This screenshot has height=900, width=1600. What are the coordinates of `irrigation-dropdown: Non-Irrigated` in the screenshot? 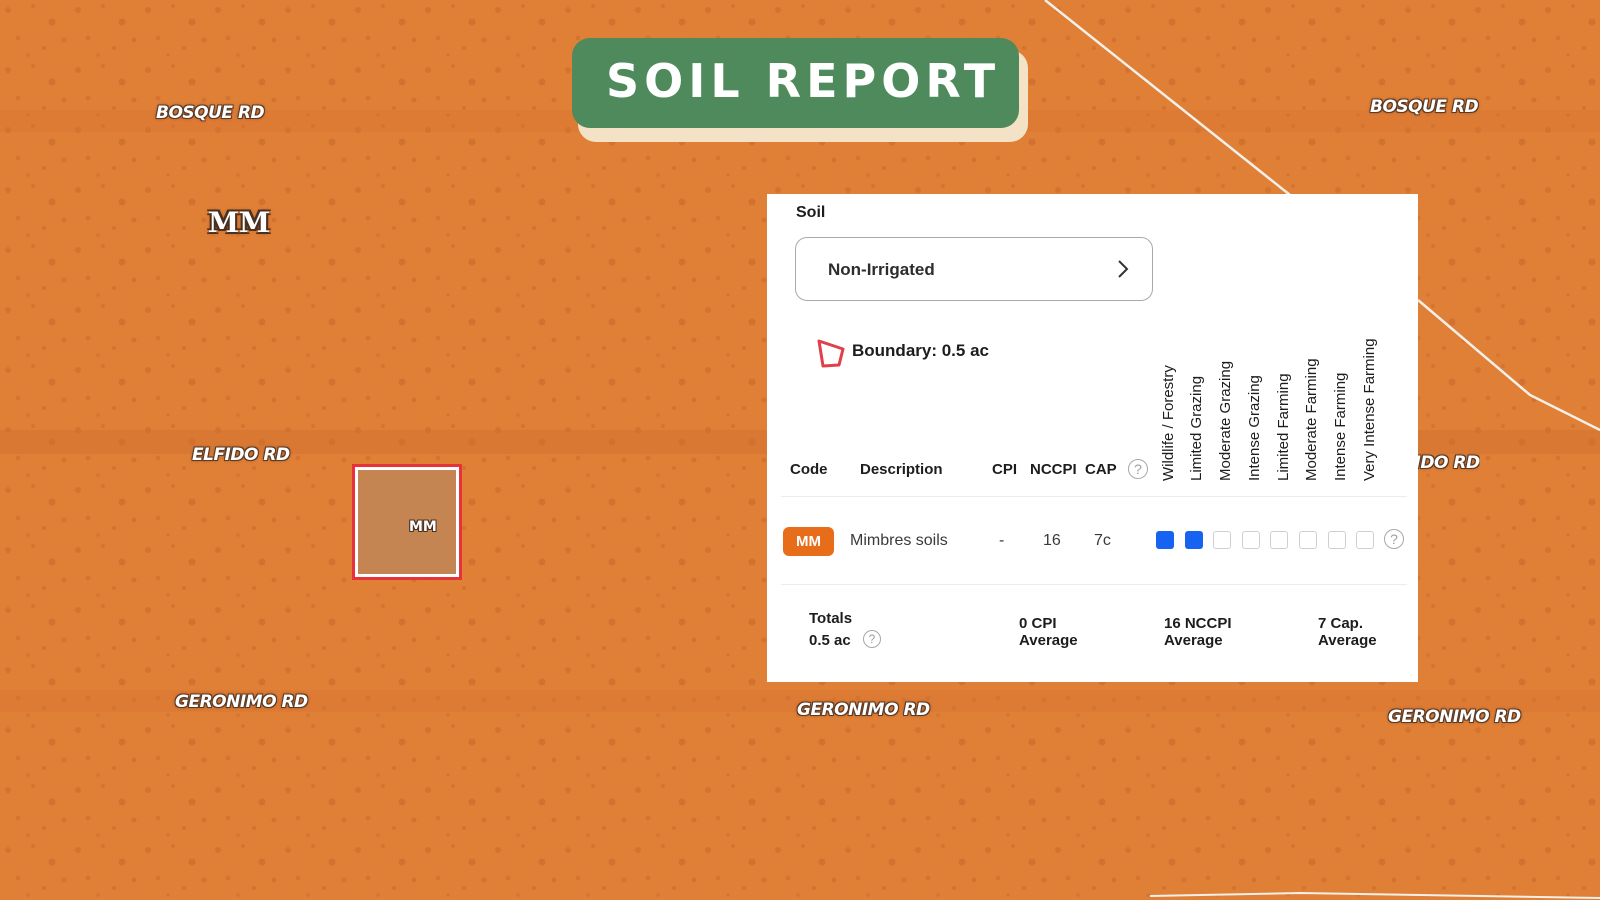 It's located at (974, 269).